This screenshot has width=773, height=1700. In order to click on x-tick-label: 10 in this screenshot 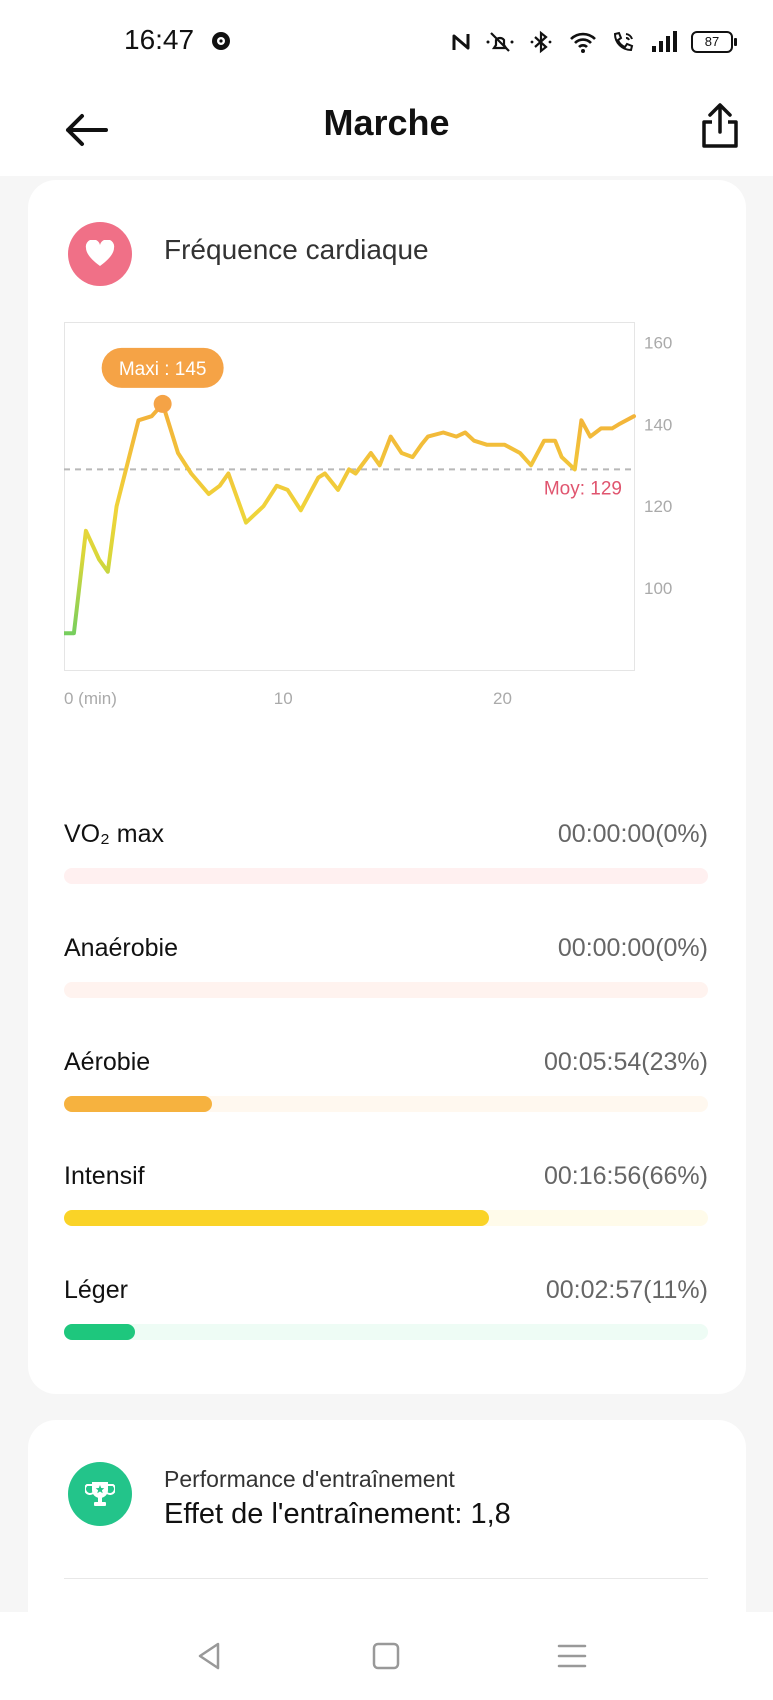, I will do `click(283, 698)`.